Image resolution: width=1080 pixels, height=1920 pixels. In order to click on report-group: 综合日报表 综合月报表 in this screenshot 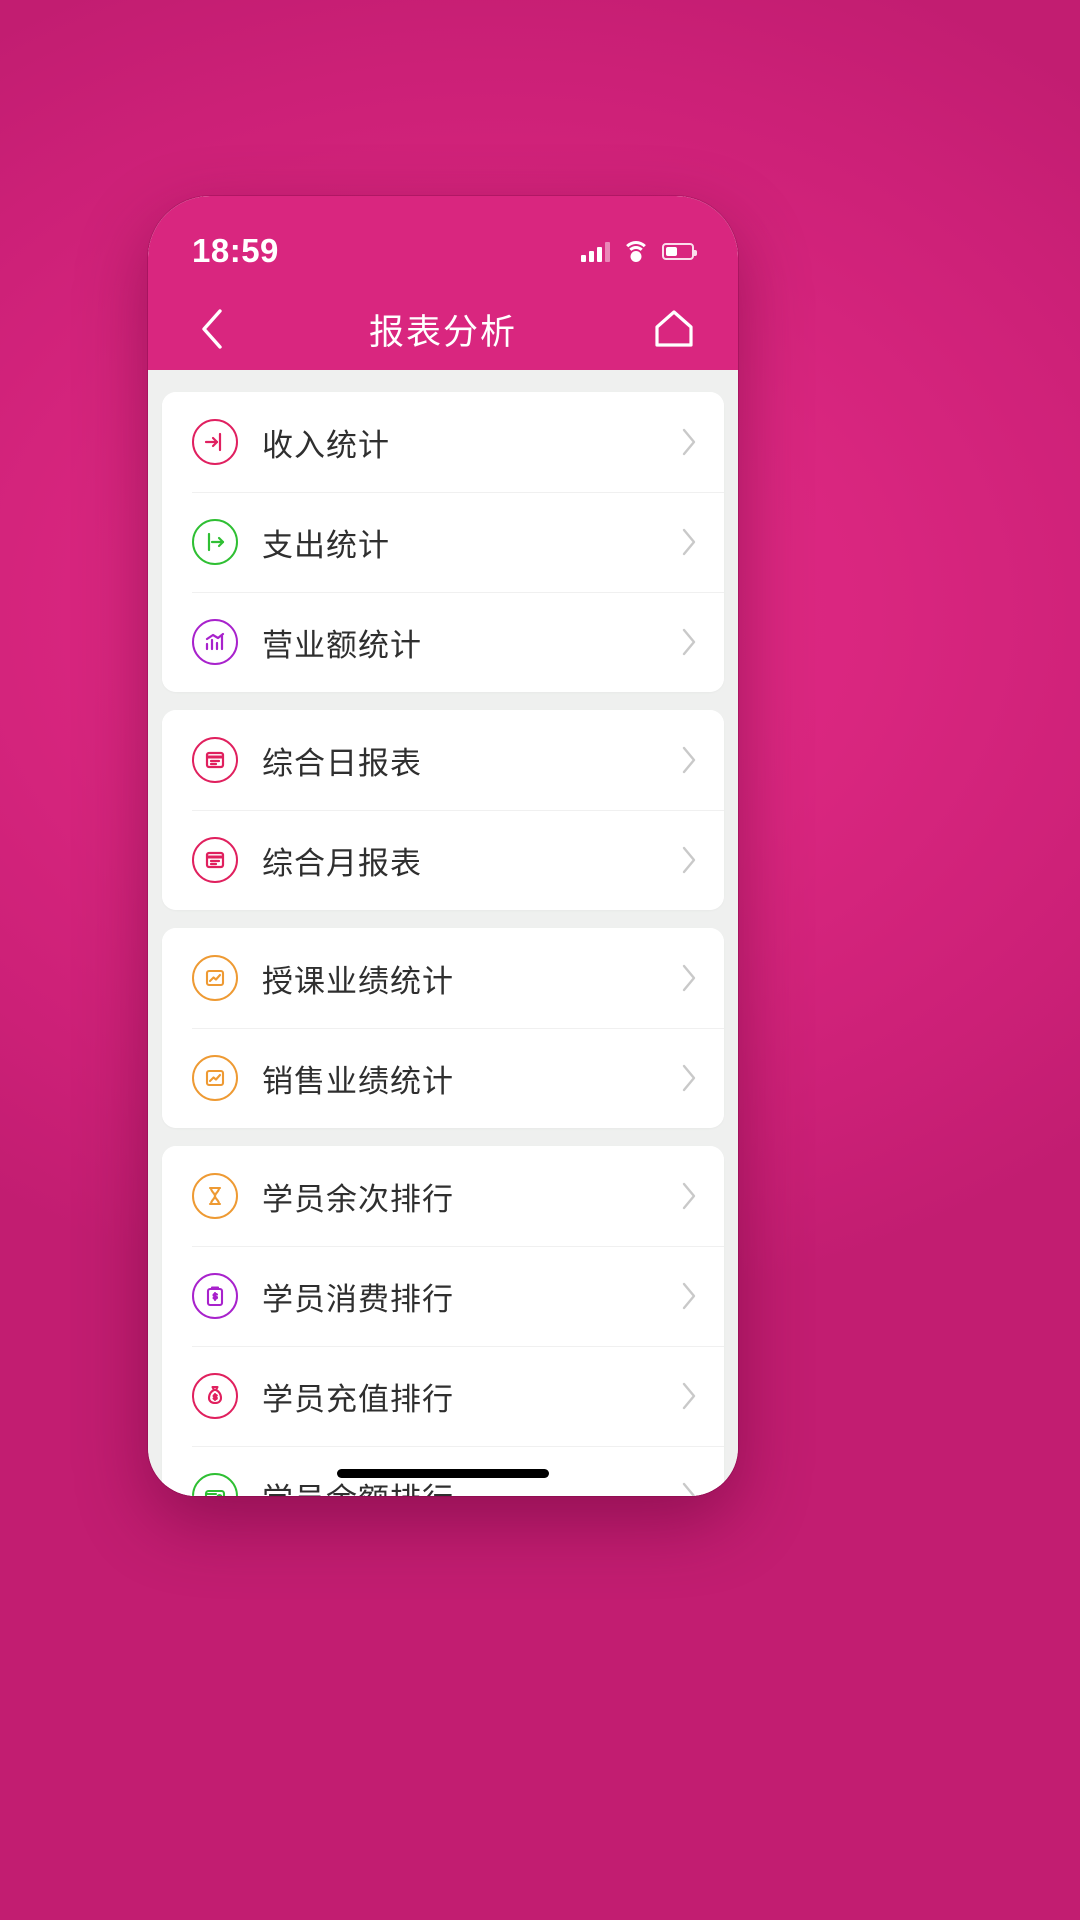, I will do `click(443, 810)`.